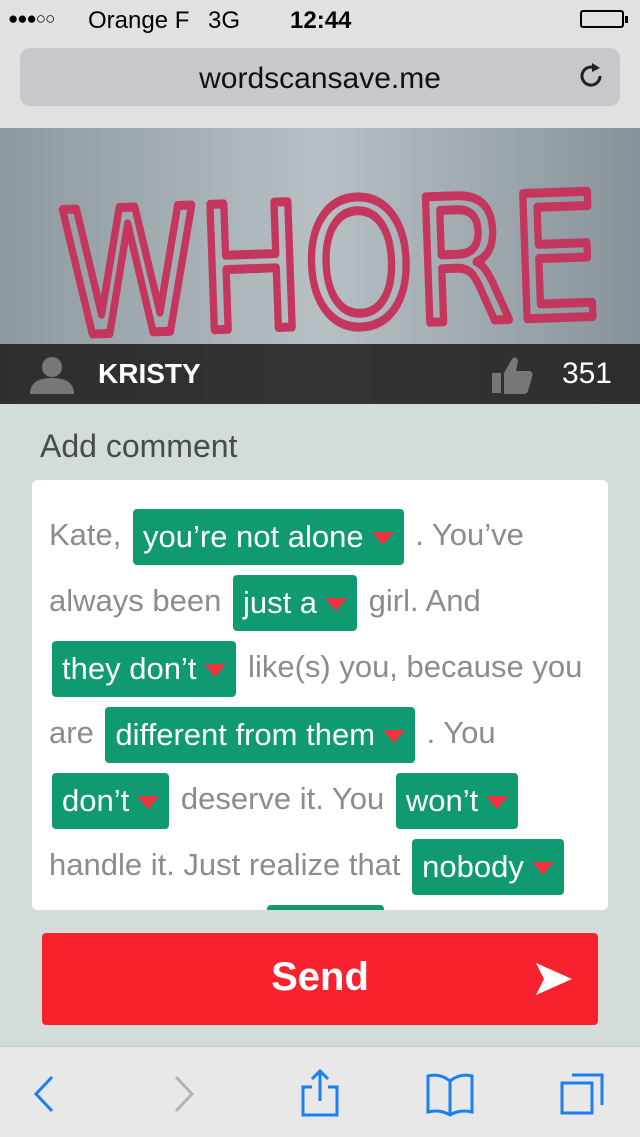 The image size is (640, 1137). I want to click on word-choice-label: they don’t, so click(129, 668).